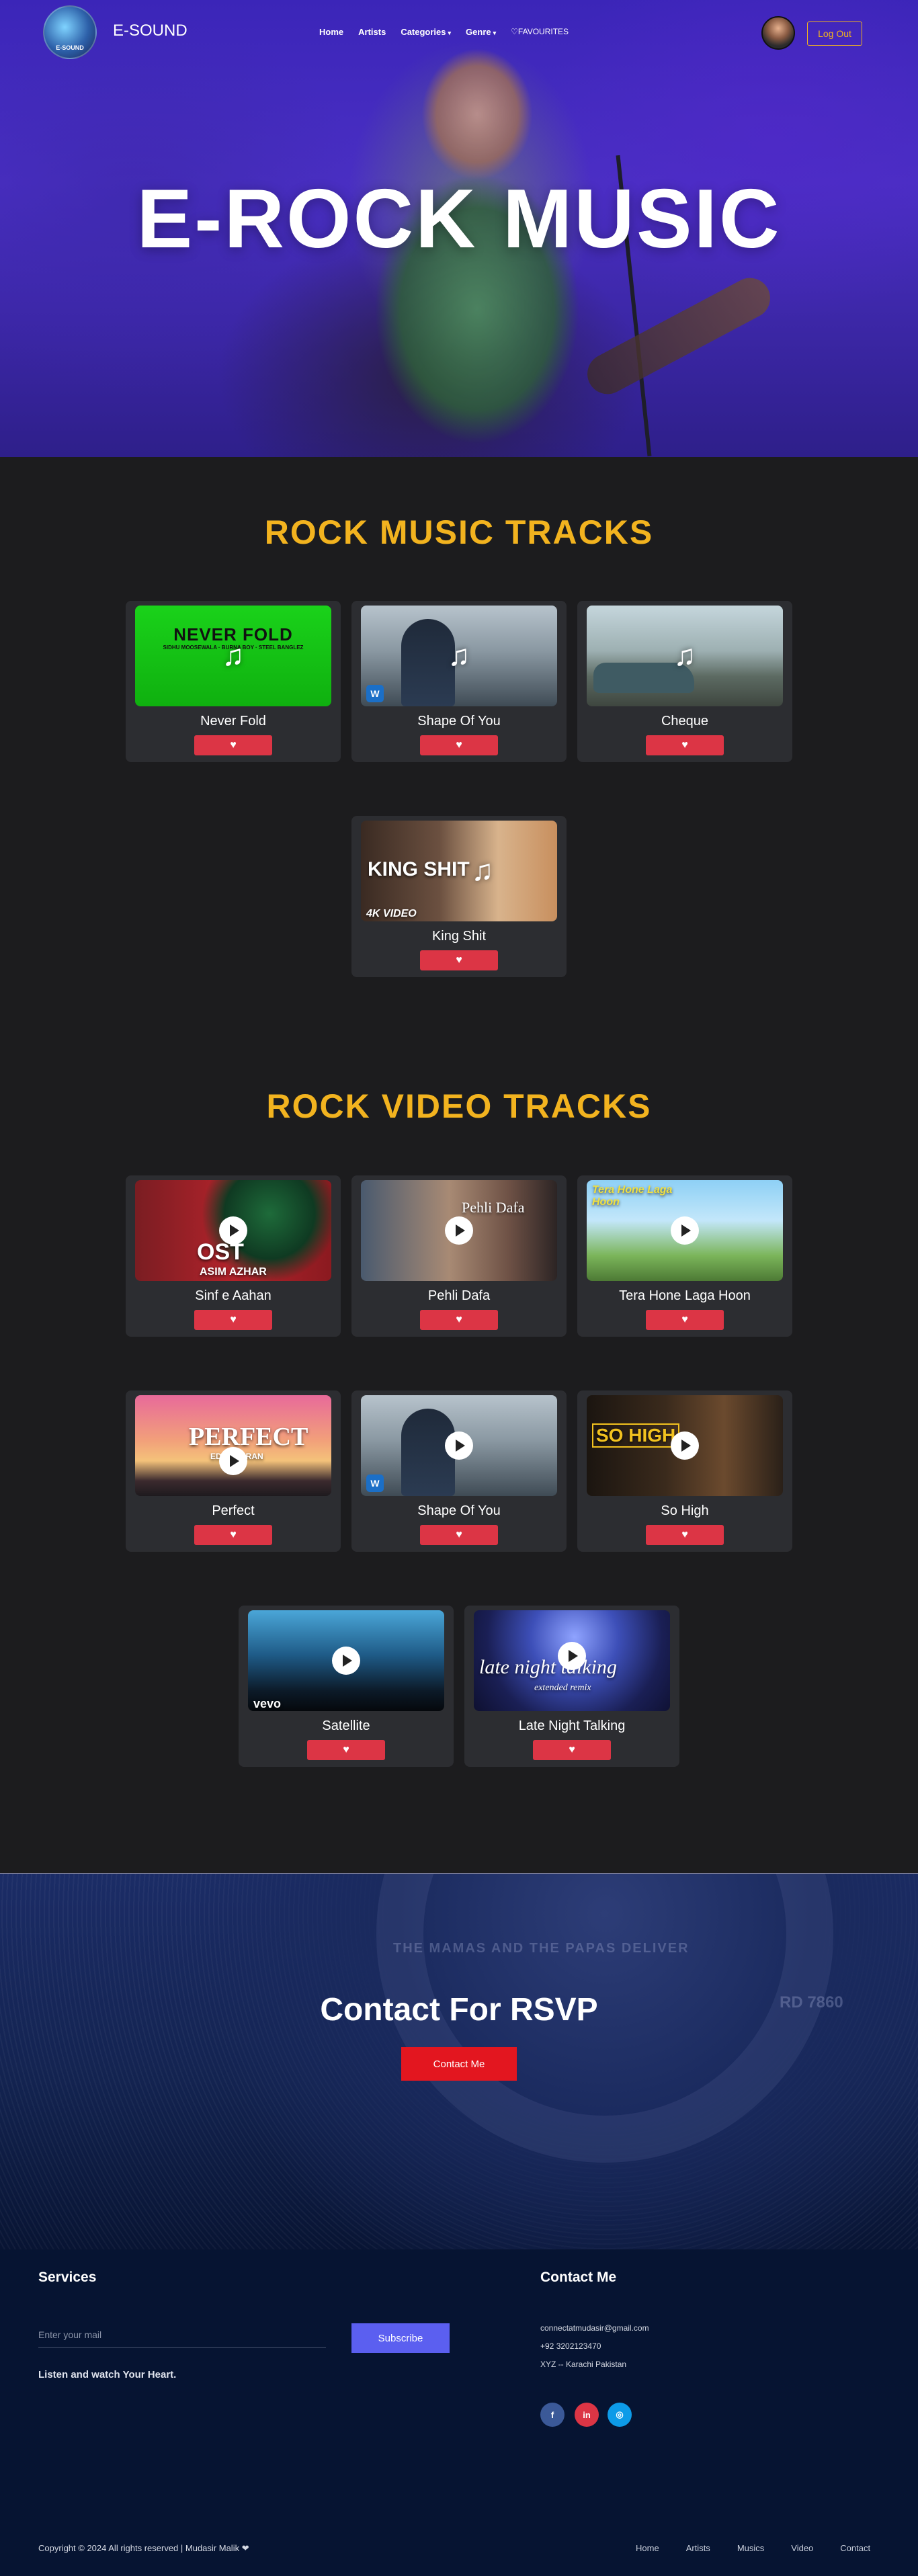 This screenshot has height=2576, width=918. Describe the element at coordinates (478, 32) in the screenshot. I see `nav-genre-label: Genre` at that location.